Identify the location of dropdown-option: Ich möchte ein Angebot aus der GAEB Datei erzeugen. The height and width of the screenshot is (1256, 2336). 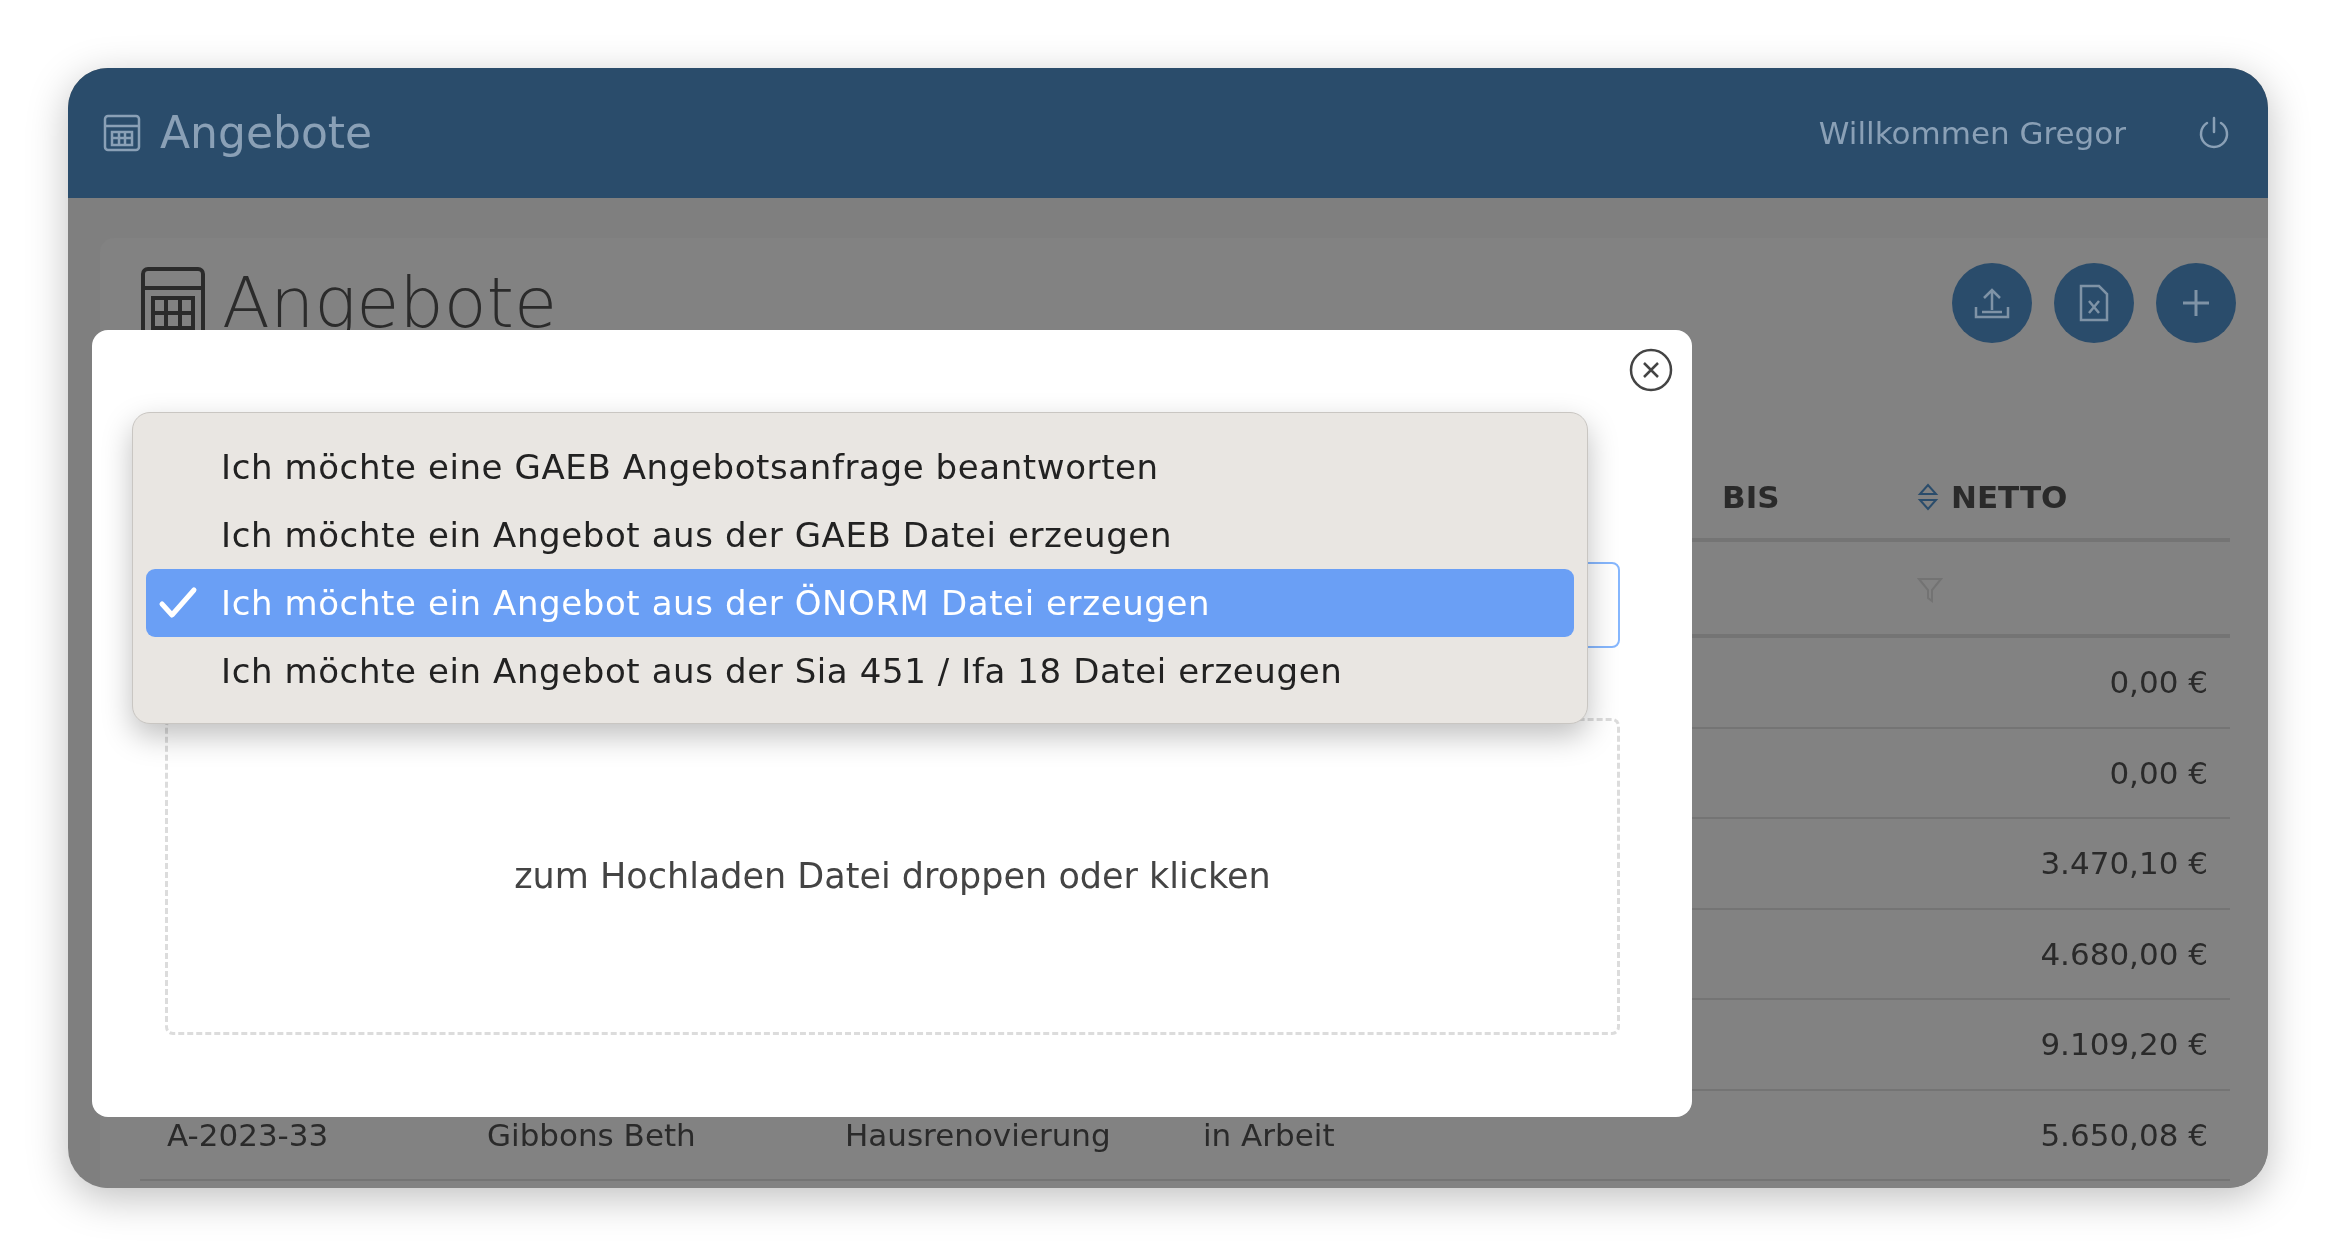
(860, 535).